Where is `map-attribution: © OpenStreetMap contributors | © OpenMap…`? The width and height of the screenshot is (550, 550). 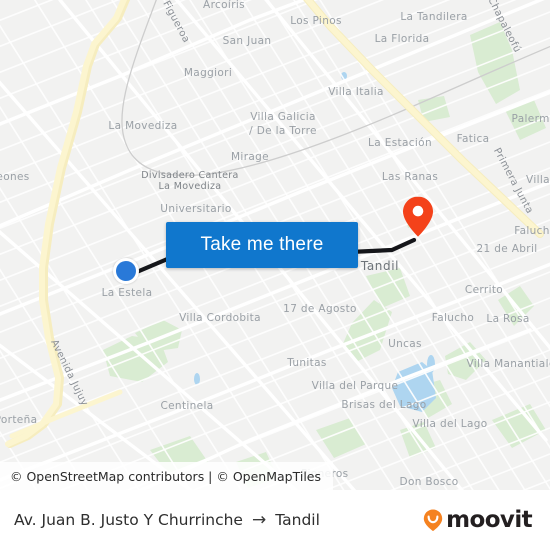 map-attribution: © OpenStreetMap contributors | © OpenMap… is located at coordinates (167, 476).